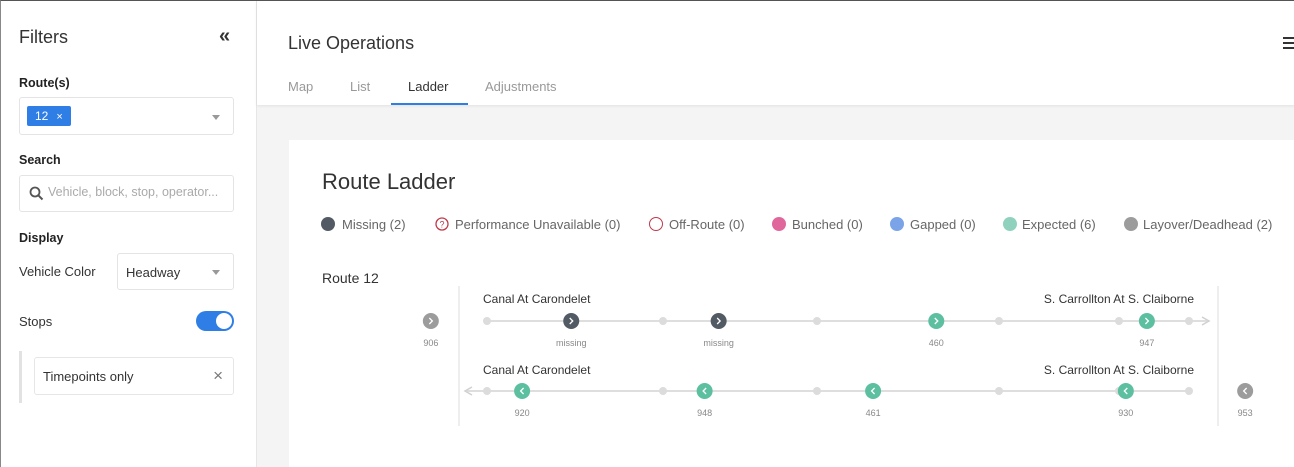 The image size is (1294, 467). Describe the element at coordinates (1125, 413) in the screenshot. I see `vehicle-label: 930` at that location.